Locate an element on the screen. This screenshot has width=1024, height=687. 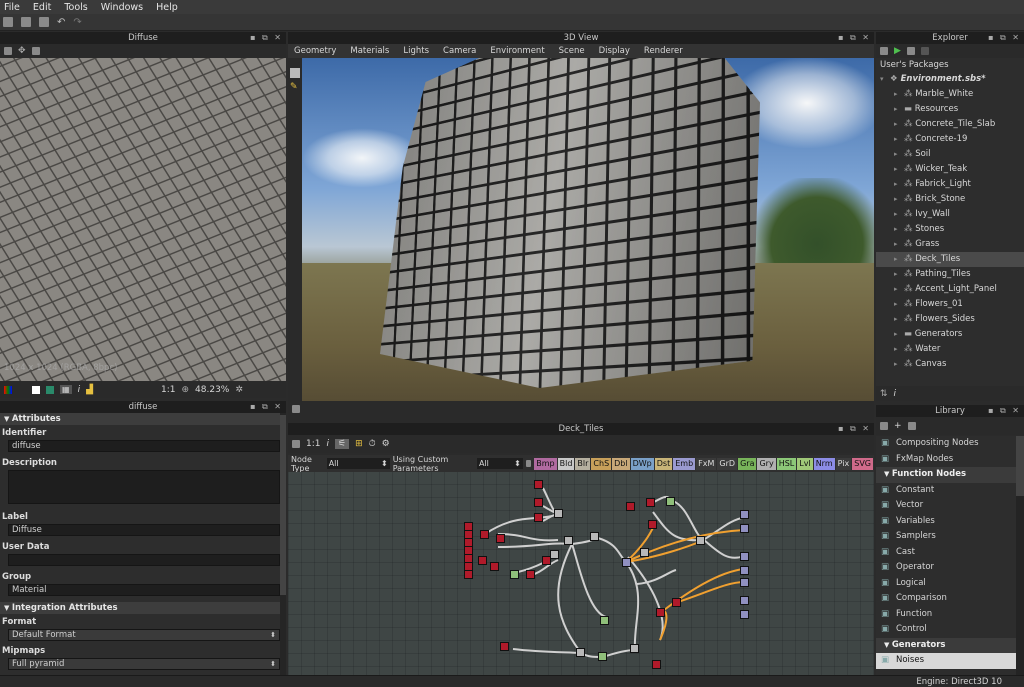
explorer-item: ▸ ⁂ Stones is located at coordinates (950, 229).